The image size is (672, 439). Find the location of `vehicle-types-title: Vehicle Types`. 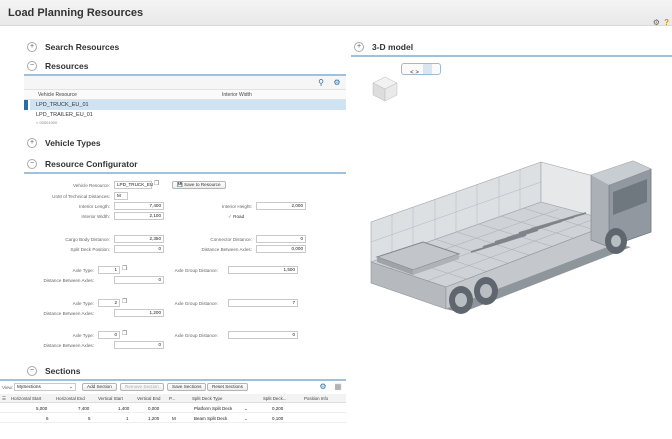

vehicle-types-title: Vehicle Types is located at coordinates (73, 142).